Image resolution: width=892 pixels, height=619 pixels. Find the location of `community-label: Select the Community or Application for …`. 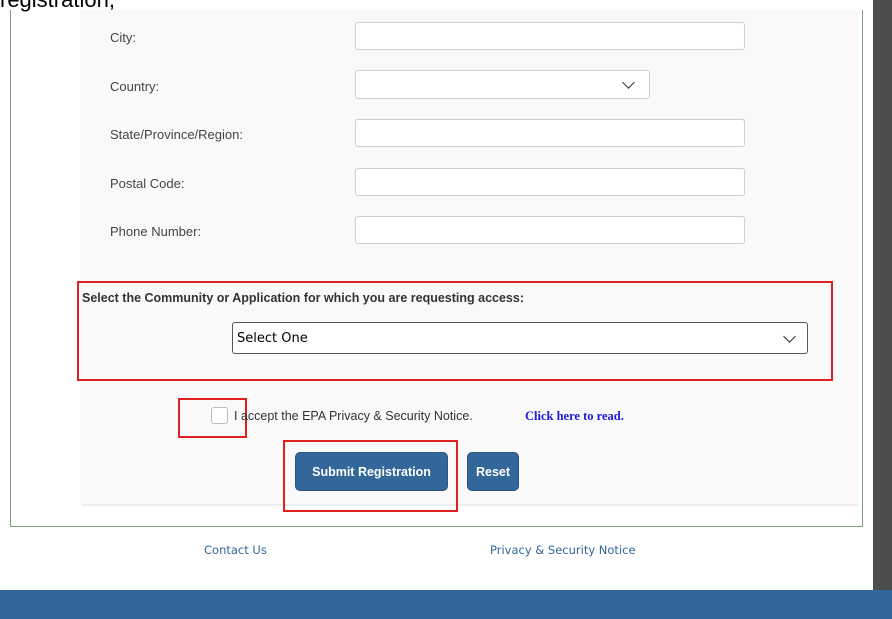

community-label: Select the Community or Application for … is located at coordinates (303, 298).